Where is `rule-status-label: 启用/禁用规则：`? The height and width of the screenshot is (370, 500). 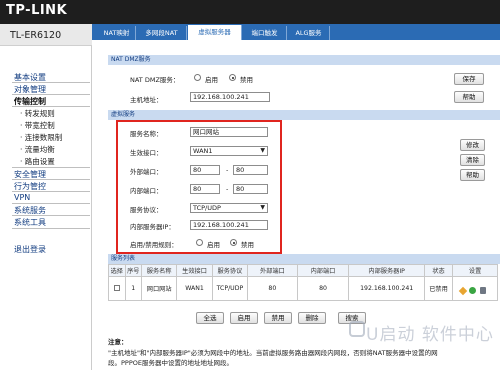 rule-status-label: 启用/禁用规则： is located at coordinates (154, 245).